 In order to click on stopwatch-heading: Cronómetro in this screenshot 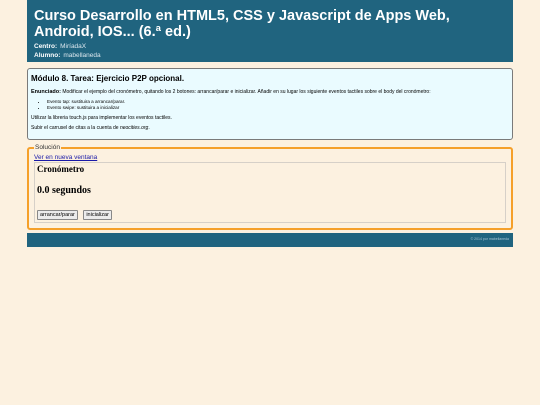, I will do `click(61, 169)`.